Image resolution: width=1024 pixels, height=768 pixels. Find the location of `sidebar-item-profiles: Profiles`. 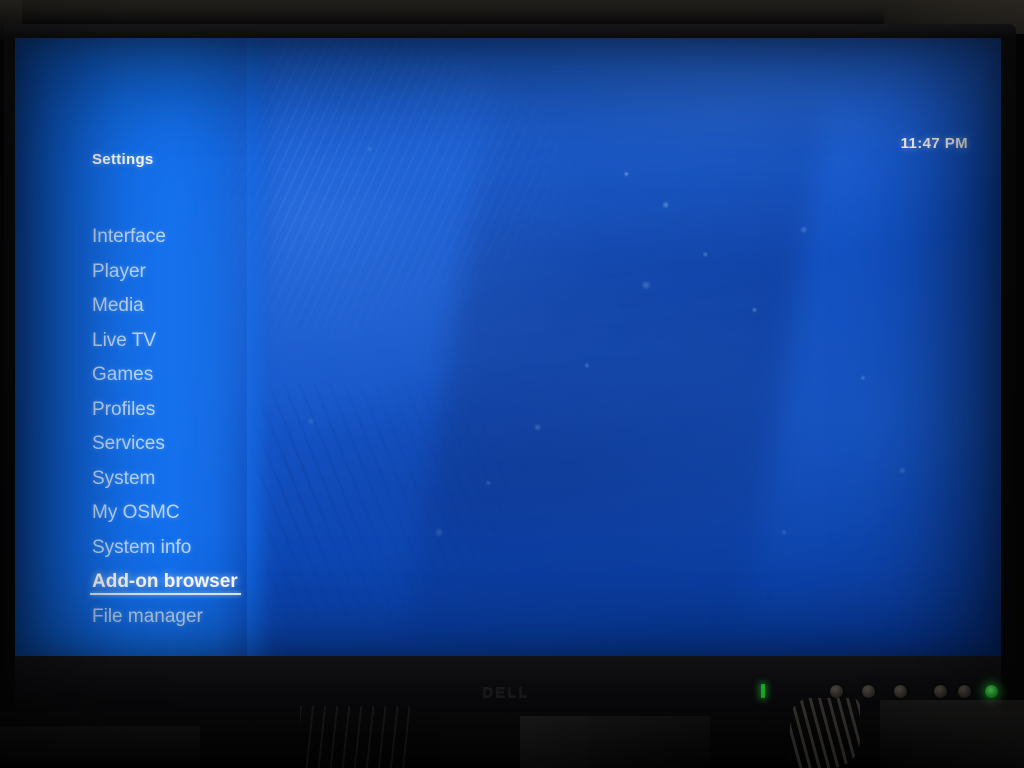

sidebar-item-profiles: Profiles is located at coordinates (192, 410).